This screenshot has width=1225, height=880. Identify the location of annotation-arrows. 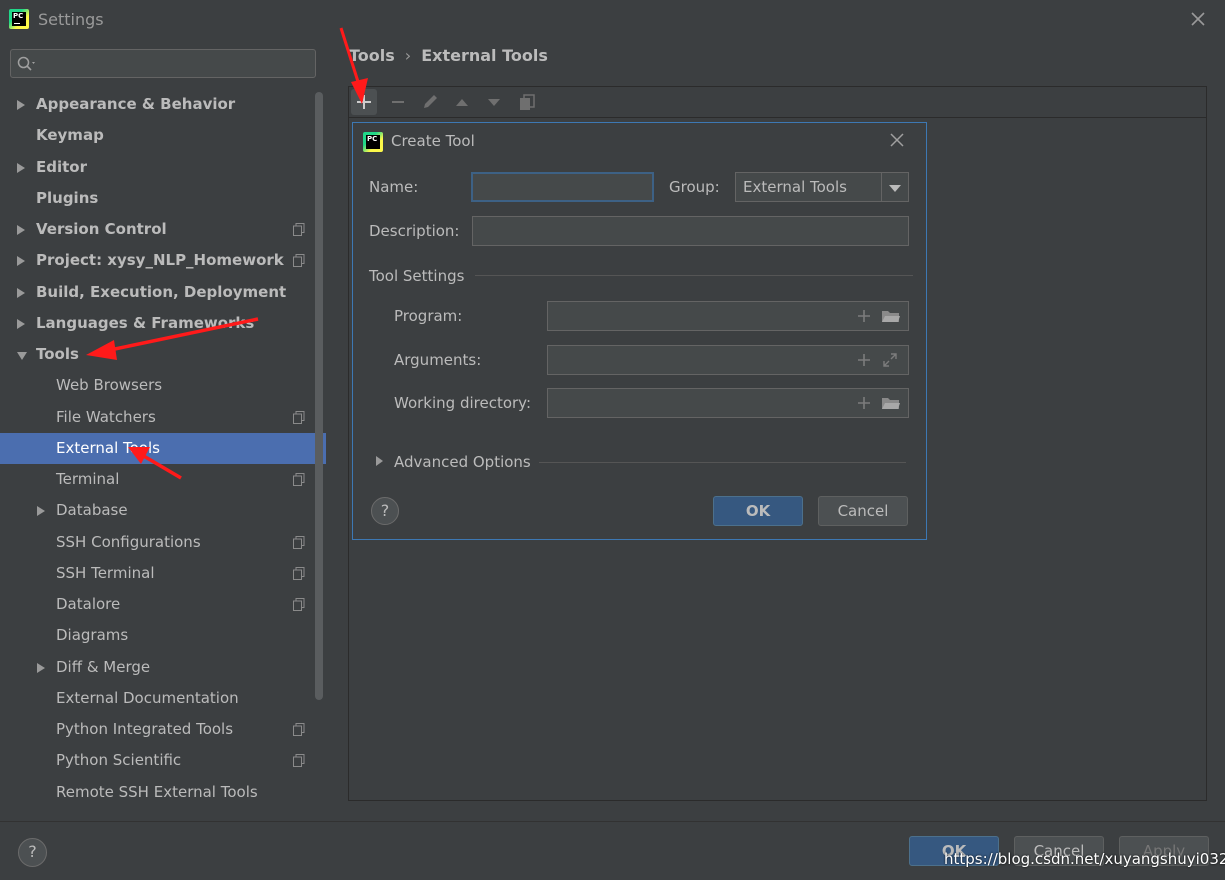
(227, 253).